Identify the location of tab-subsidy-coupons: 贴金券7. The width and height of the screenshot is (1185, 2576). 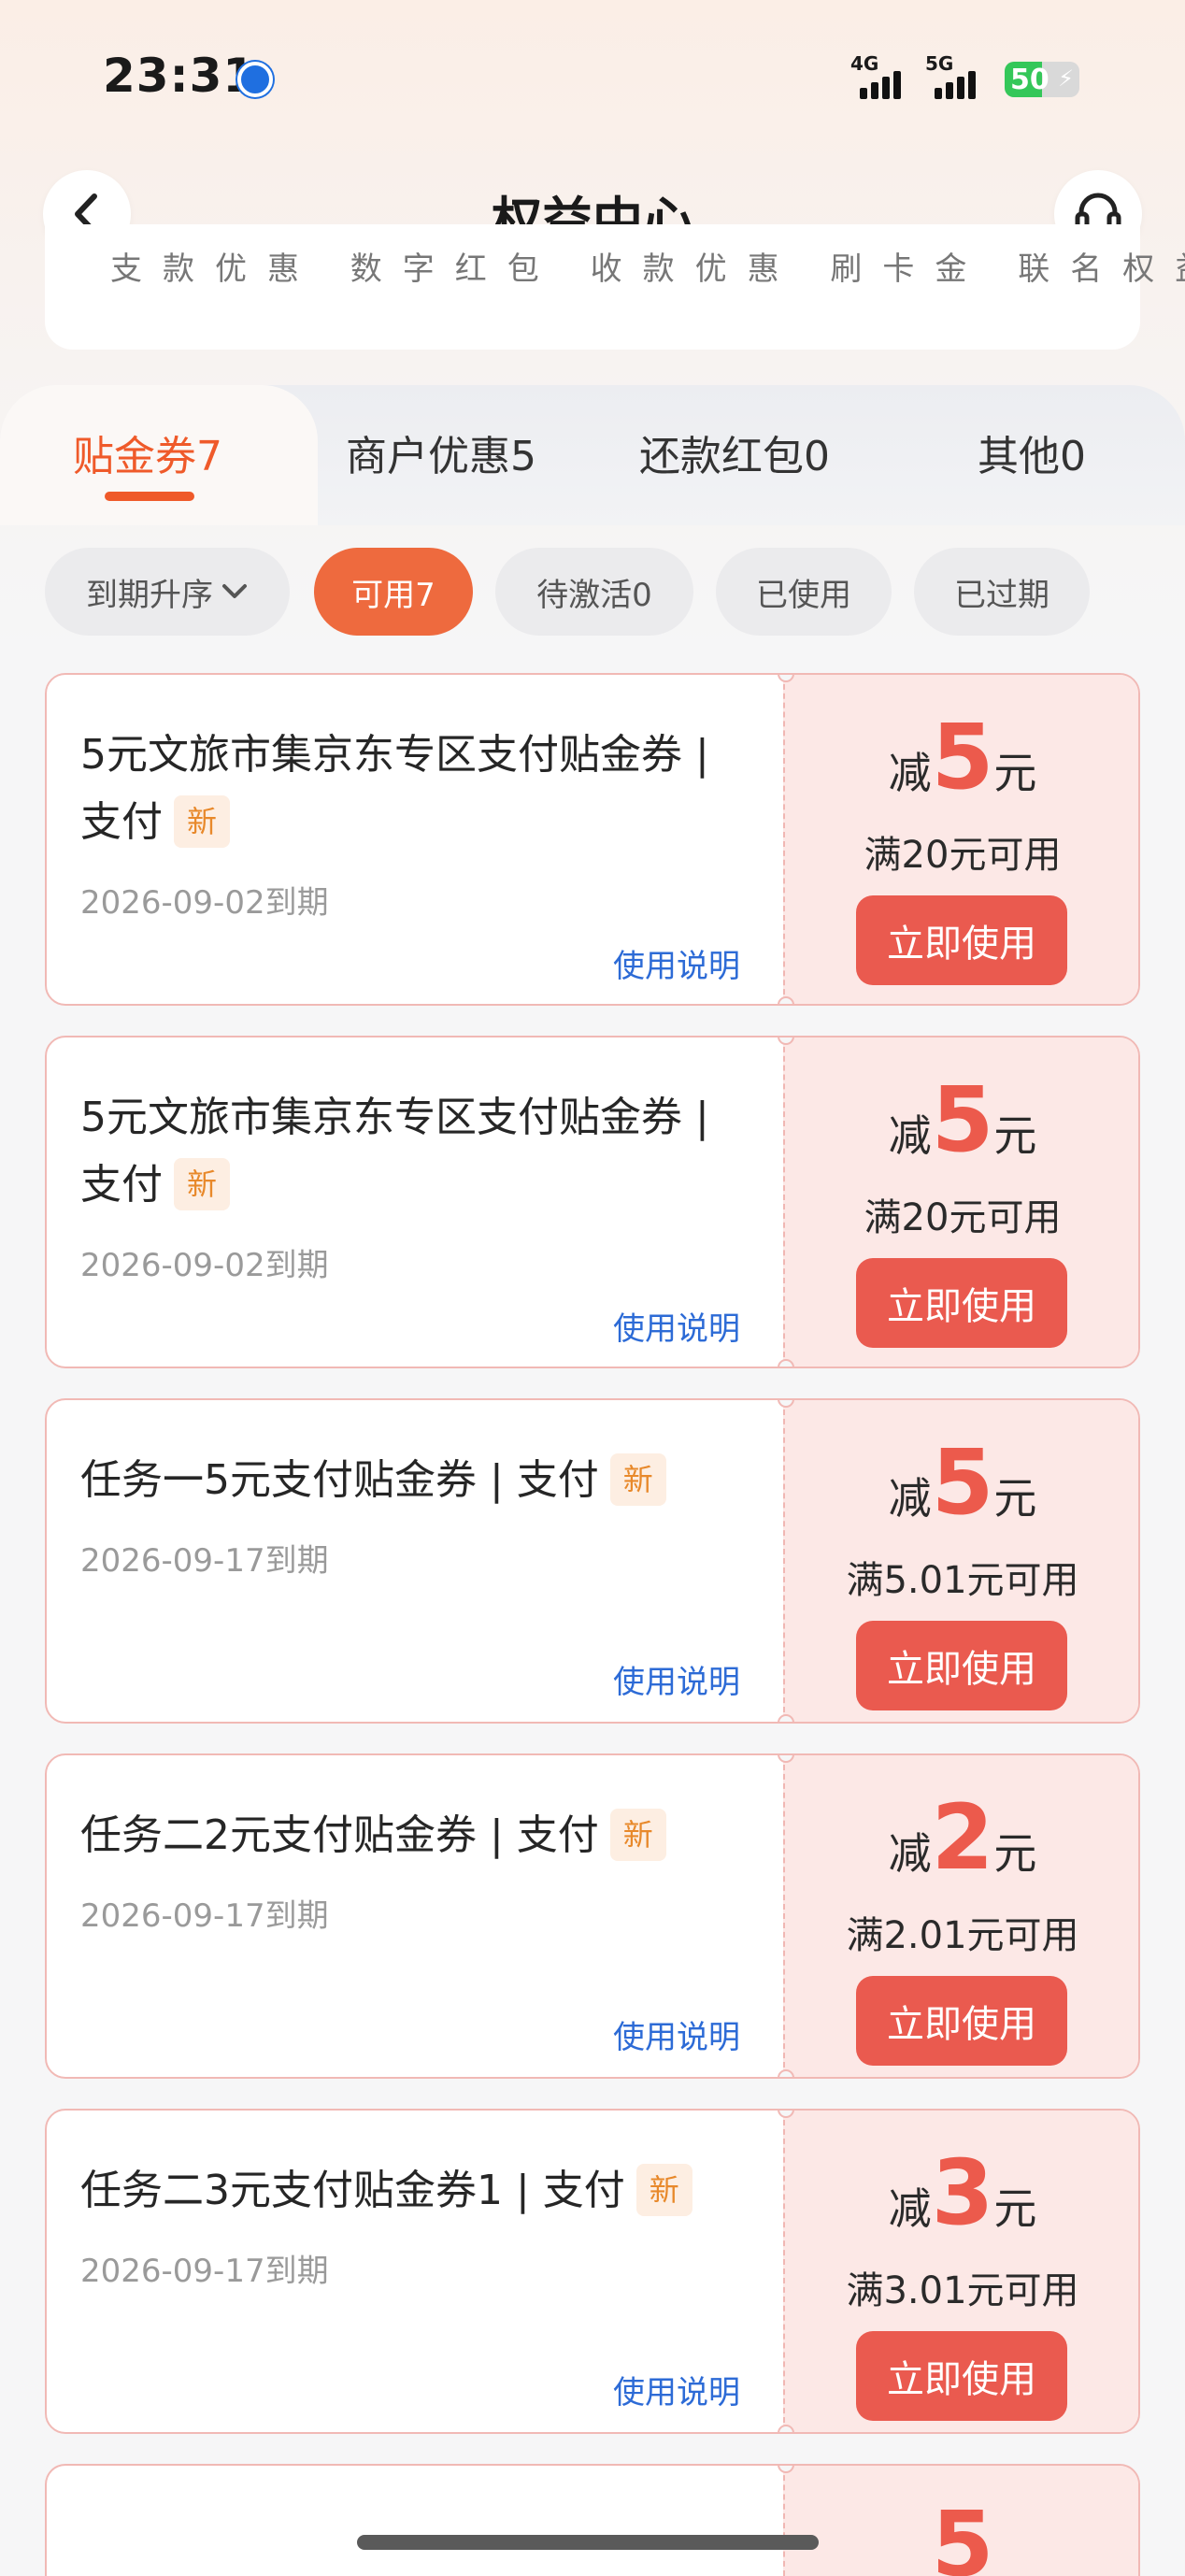
(147, 452).